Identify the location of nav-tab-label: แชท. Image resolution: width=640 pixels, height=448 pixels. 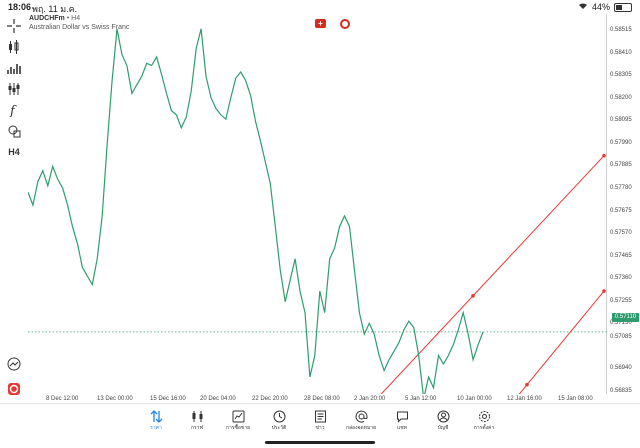
(402, 428).